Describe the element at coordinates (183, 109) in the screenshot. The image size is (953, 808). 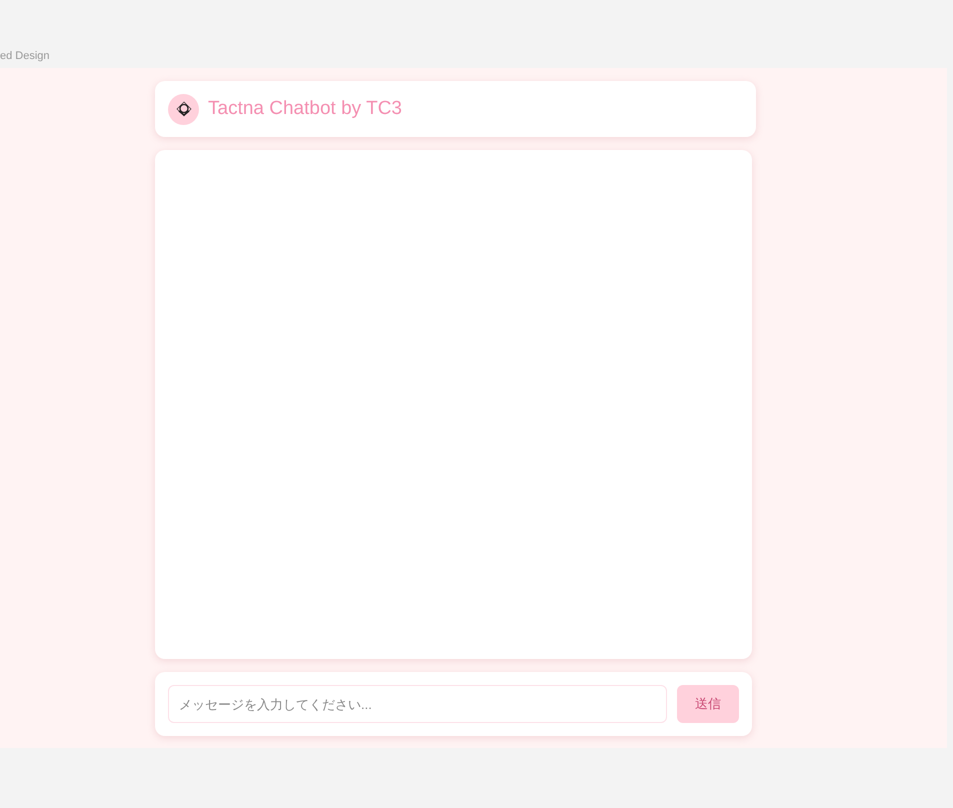
I see `chatbot-logo-icon` at that location.